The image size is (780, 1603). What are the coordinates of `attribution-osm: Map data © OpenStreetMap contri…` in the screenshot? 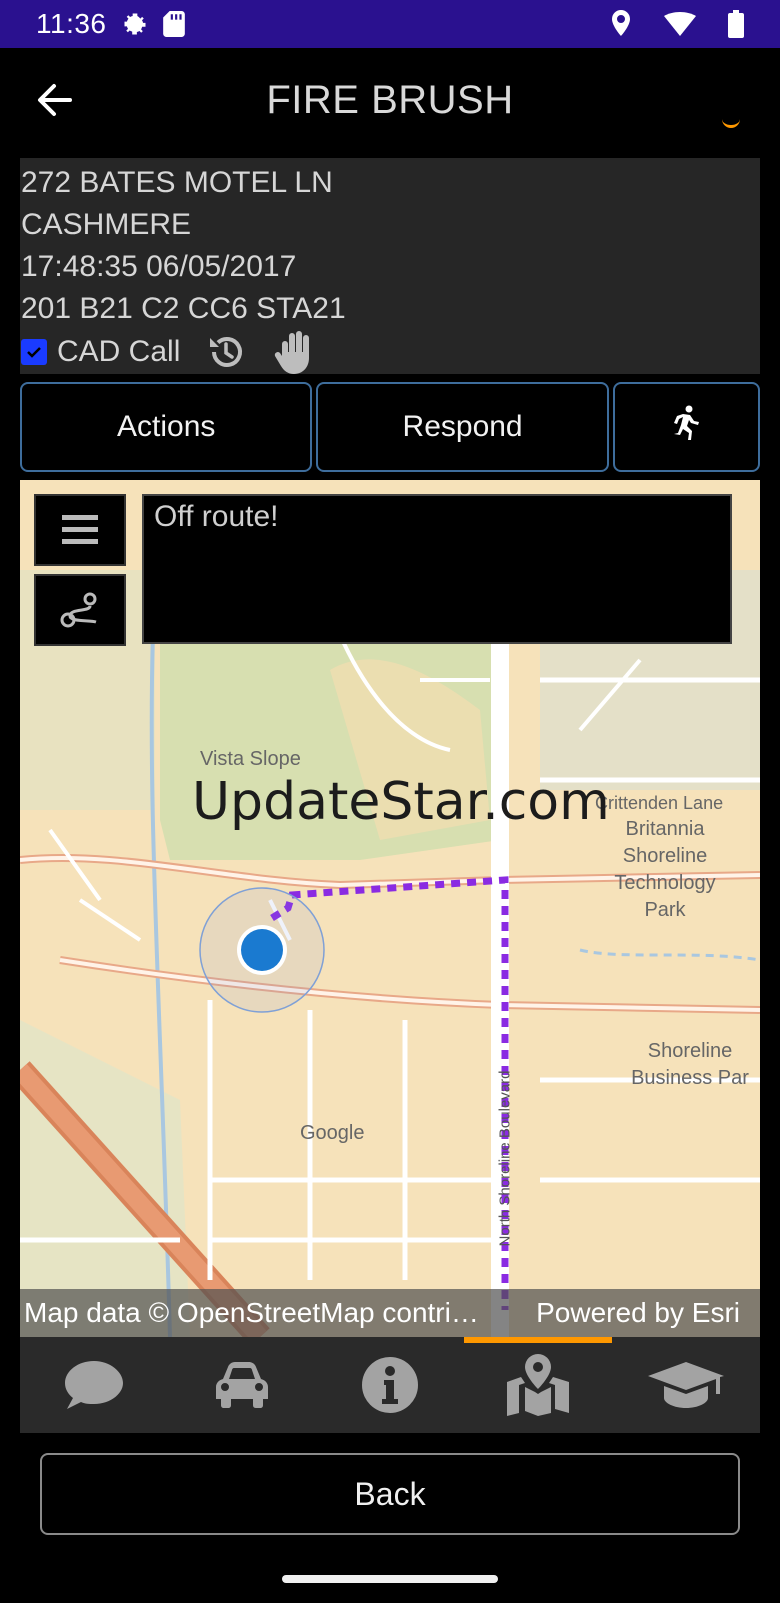 It's located at (265, 1313).